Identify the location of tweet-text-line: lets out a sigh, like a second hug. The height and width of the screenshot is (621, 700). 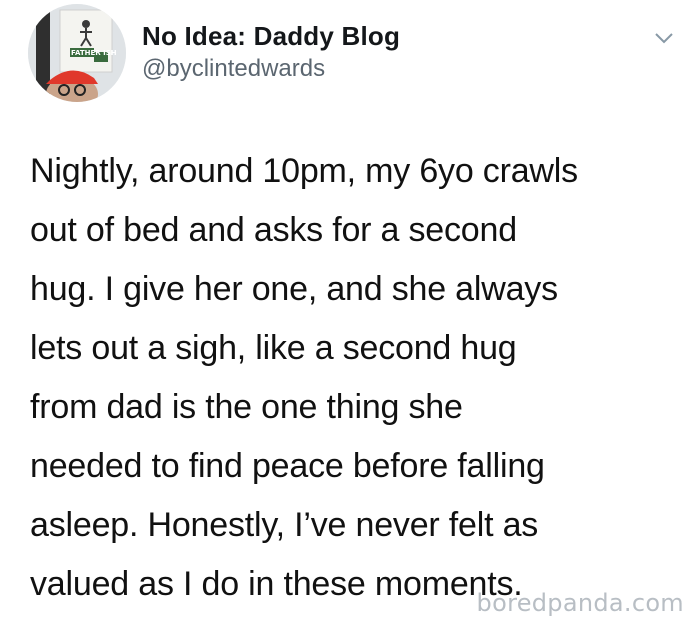
(273, 348).